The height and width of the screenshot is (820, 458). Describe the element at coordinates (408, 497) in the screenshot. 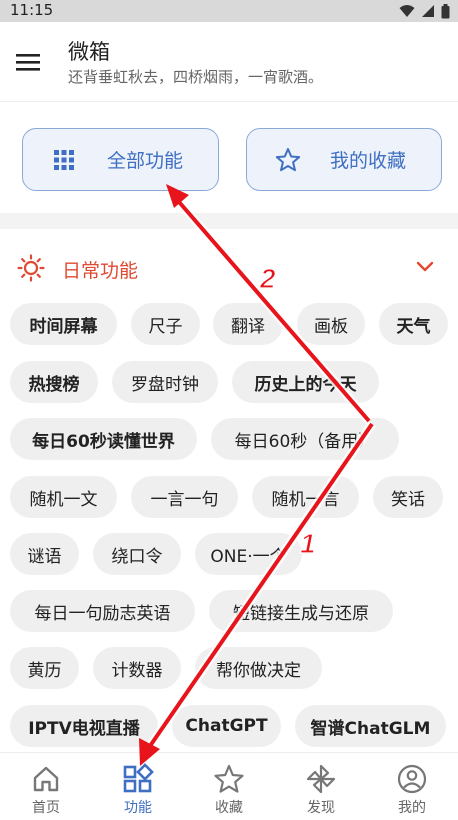

I see `chip-jokes: 笑话` at that location.